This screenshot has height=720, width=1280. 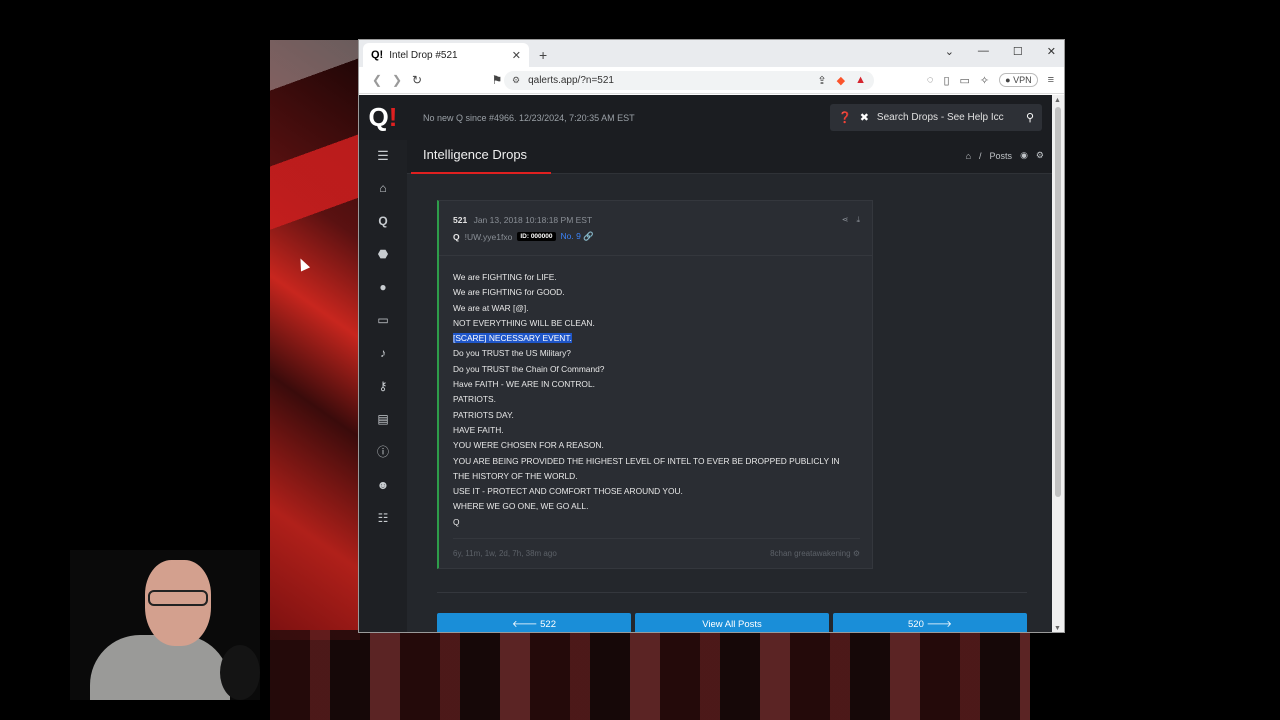 What do you see at coordinates (456, 236) in the screenshot?
I see `drop-author: Q` at bounding box center [456, 236].